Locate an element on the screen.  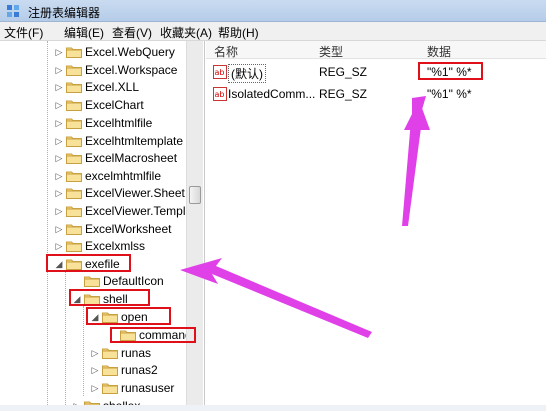
tree-node-label: ExcelViewer.Sheet.8 is located at coordinates (140, 193).